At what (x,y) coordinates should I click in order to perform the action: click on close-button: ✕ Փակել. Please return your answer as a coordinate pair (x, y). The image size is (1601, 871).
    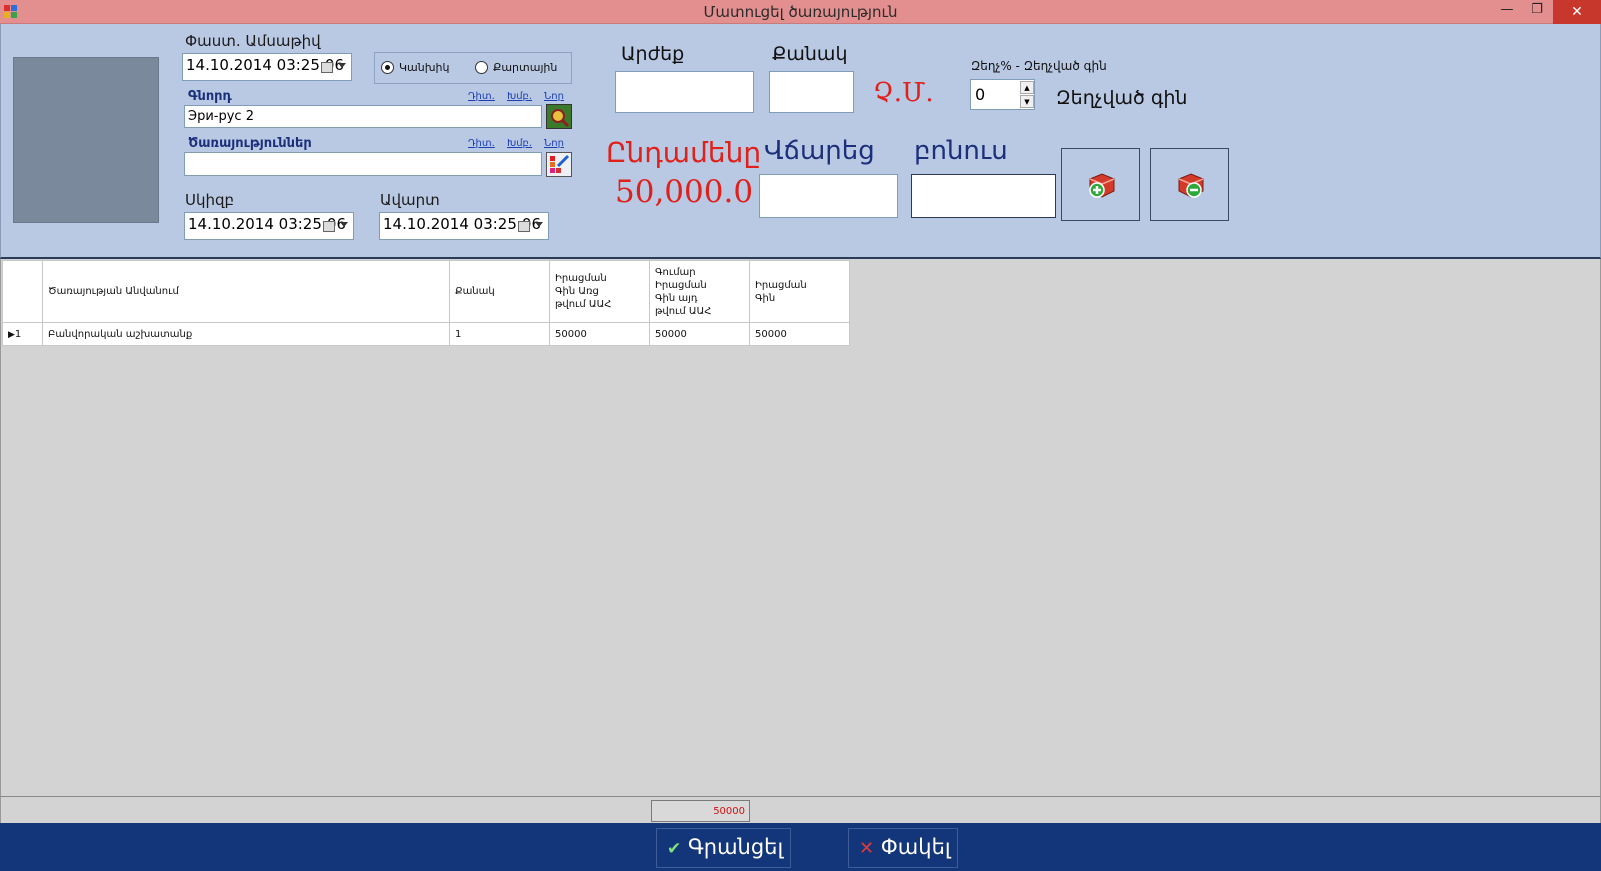
    Looking at the image, I should click on (903, 848).